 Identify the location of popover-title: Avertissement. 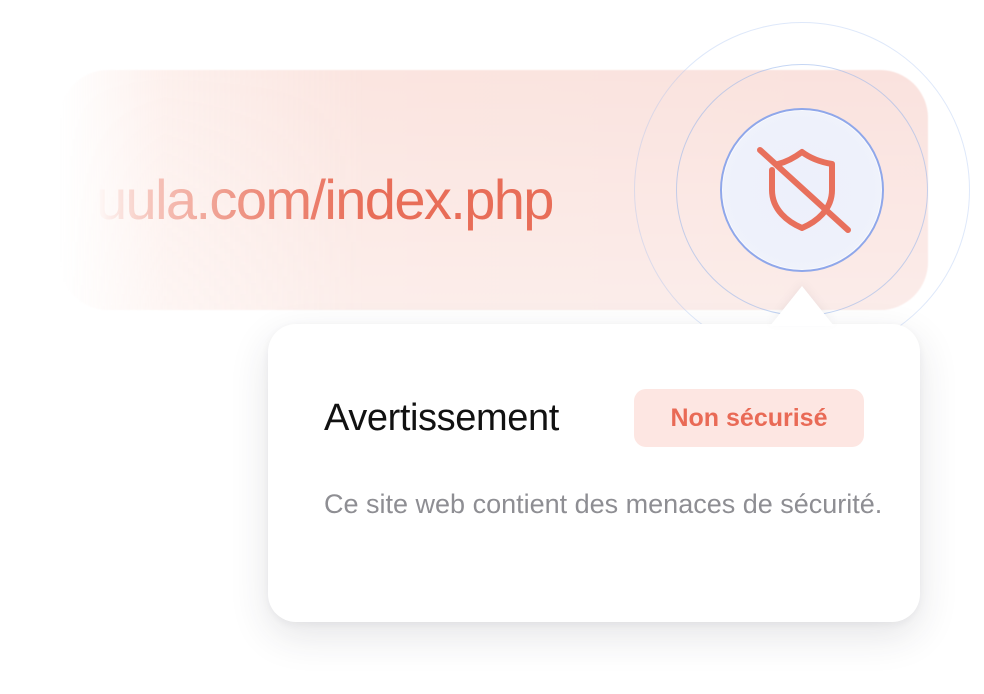
(441, 418).